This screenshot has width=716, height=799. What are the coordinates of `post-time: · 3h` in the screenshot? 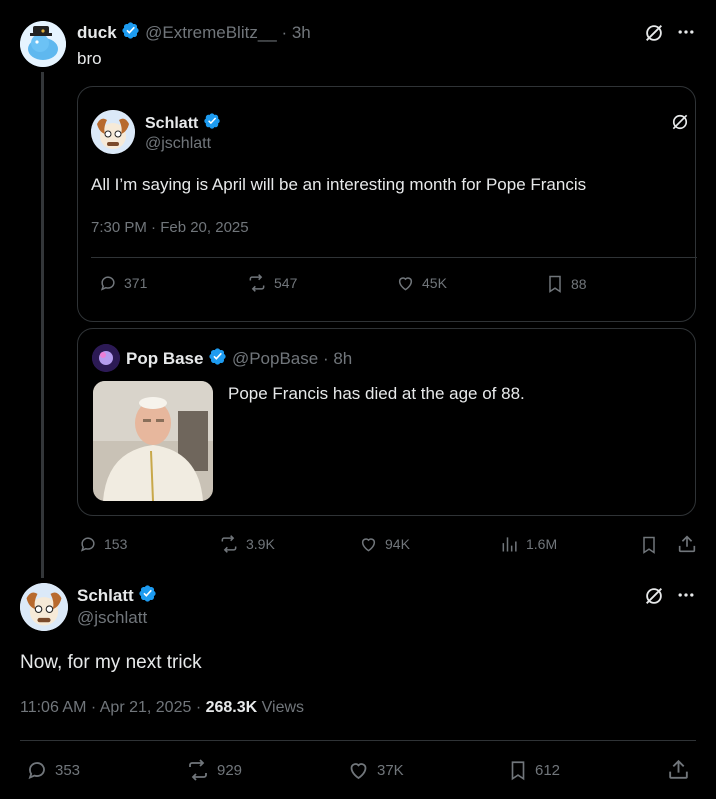 It's located at (295, 32).